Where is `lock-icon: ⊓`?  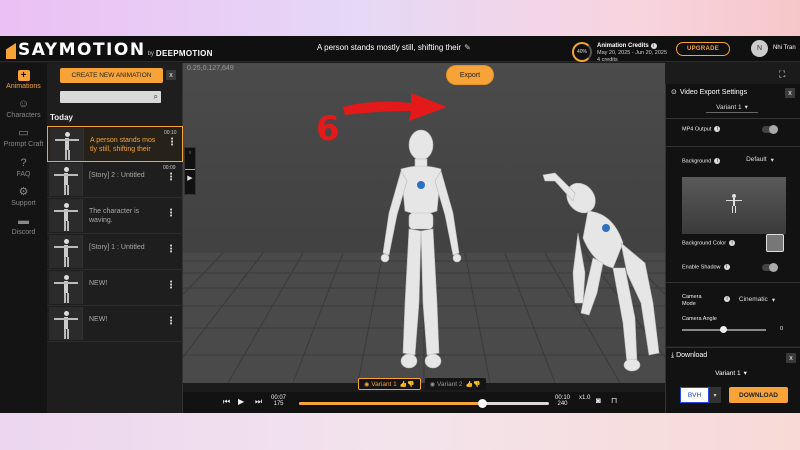 lock-icon: ⊓ is located at coordinates (614, 400).